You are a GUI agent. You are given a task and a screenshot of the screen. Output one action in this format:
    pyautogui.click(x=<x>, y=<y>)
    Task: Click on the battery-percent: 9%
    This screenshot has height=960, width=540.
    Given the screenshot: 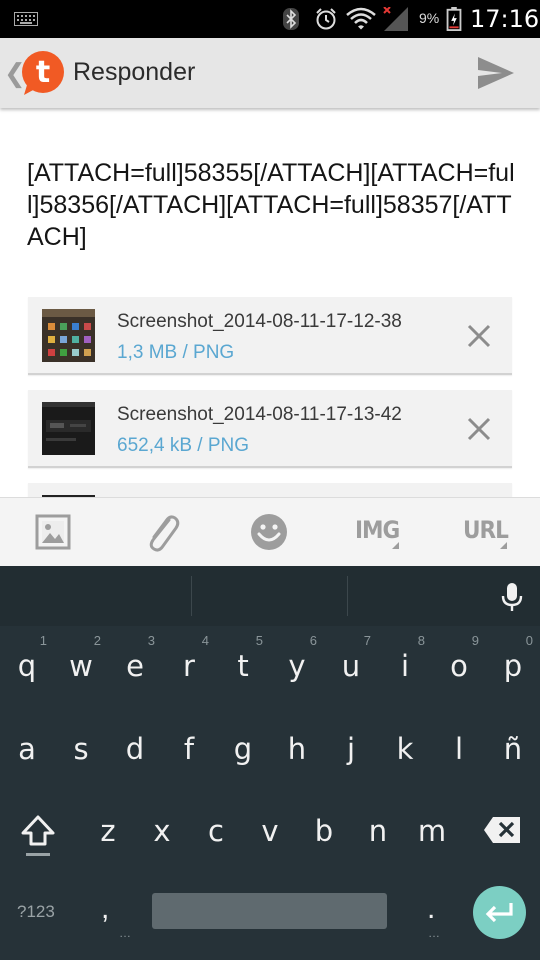 What is the action you would take?
    pyautogui.click(x=429, y=18)
    